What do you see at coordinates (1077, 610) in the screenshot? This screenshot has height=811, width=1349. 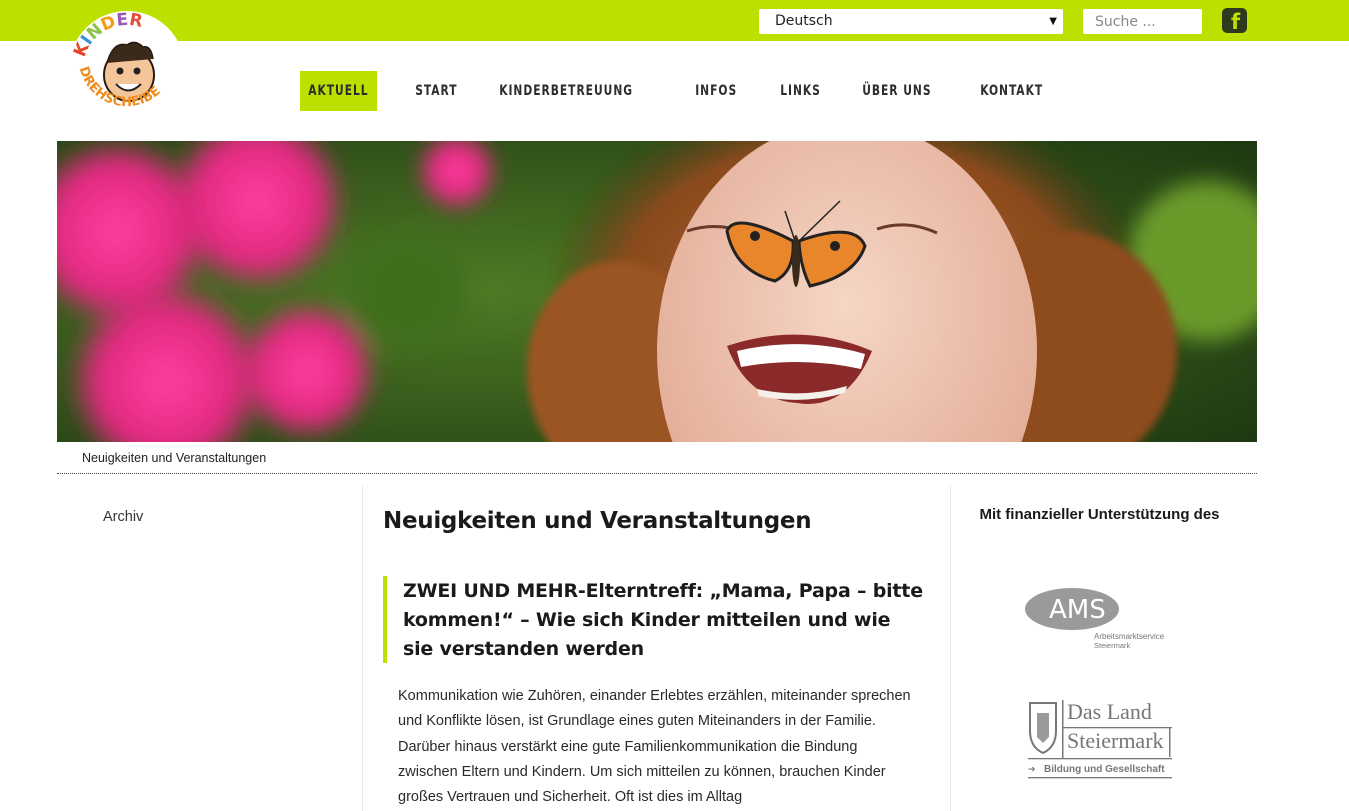 I see `ams-logo-text: AMS` at bounding box center [1077, 610].